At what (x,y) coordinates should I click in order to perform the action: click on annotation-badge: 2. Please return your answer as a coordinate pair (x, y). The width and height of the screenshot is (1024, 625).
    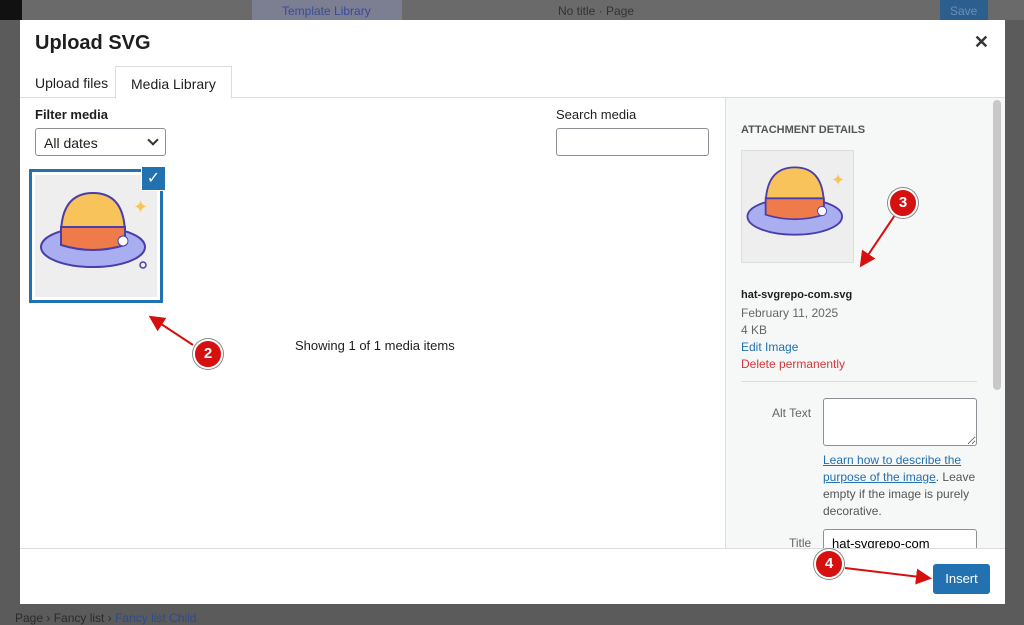
    Looking at the image, I should click on (208, 354).